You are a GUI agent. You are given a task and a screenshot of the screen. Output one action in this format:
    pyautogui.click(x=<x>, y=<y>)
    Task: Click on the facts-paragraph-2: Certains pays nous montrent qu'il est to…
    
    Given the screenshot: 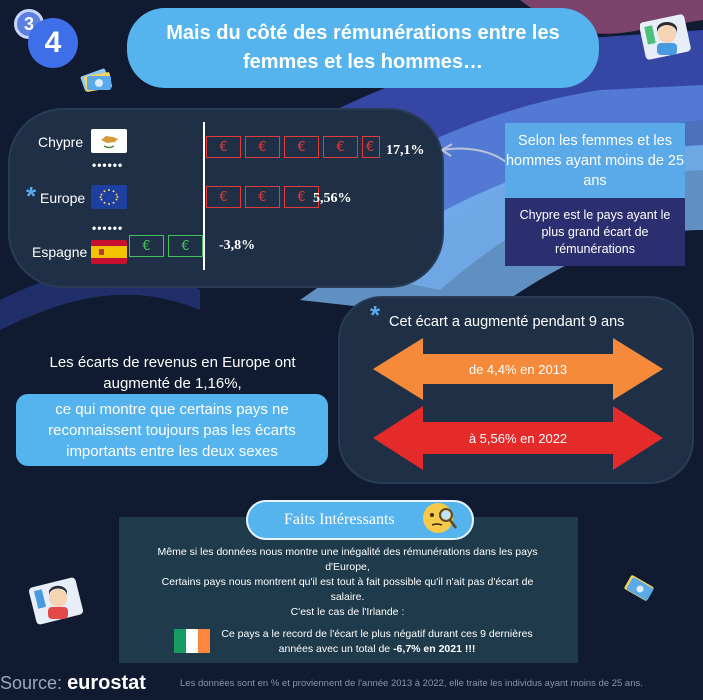 What is the action you would take?
    pyautogui.click(x=347, y=589)
    